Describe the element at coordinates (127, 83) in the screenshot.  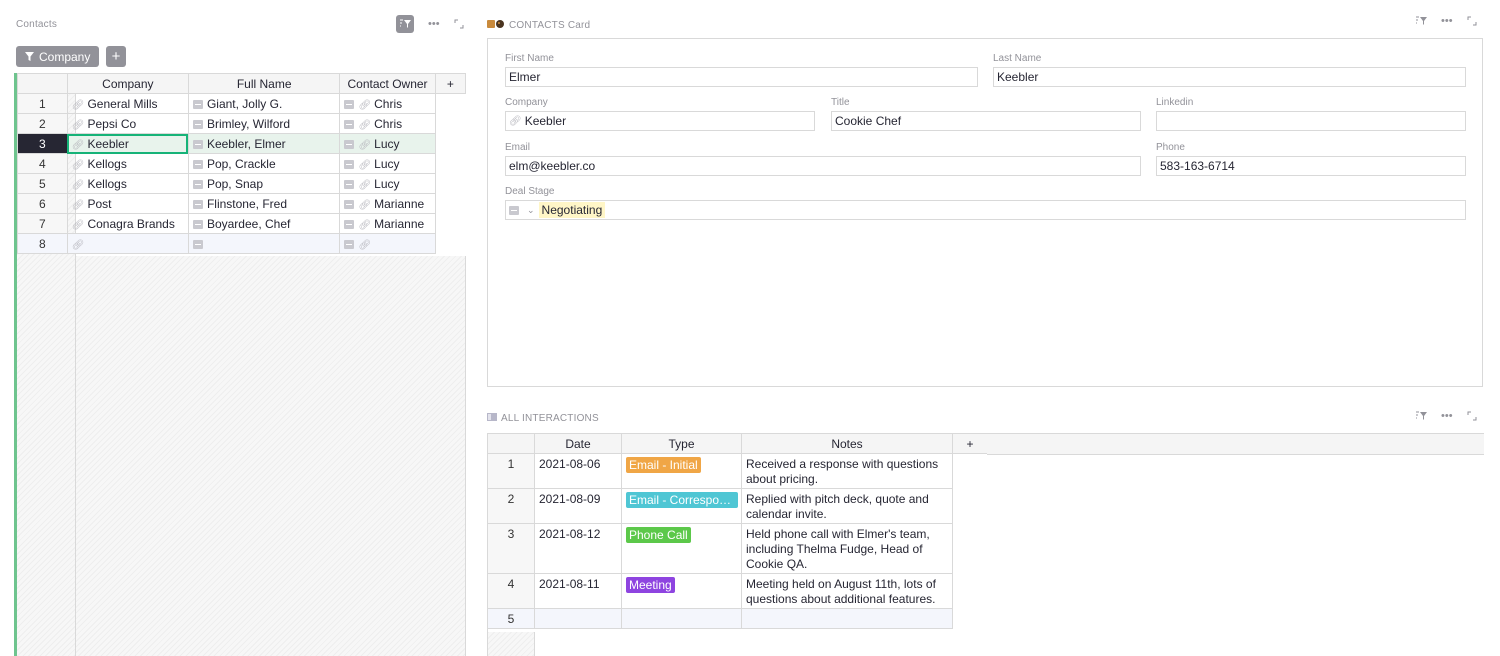
I see `column-header-company: Company` at that location.